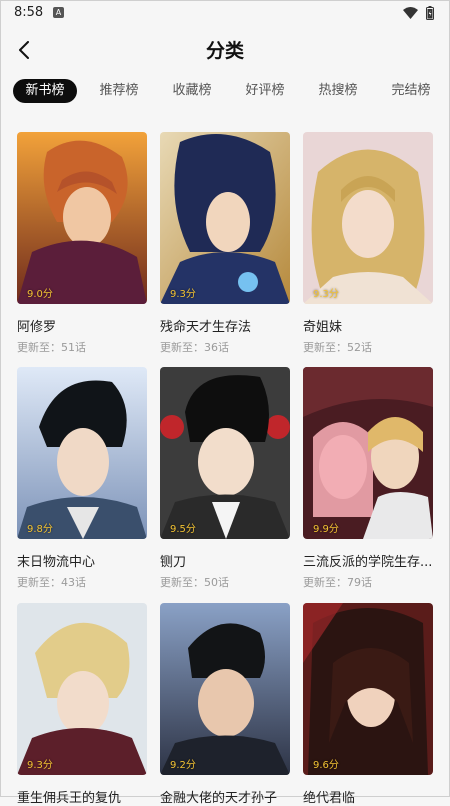  Describe the element at coordinates (326, 765) in the screenshot. I see `comic-score: 9.6分` at that location.